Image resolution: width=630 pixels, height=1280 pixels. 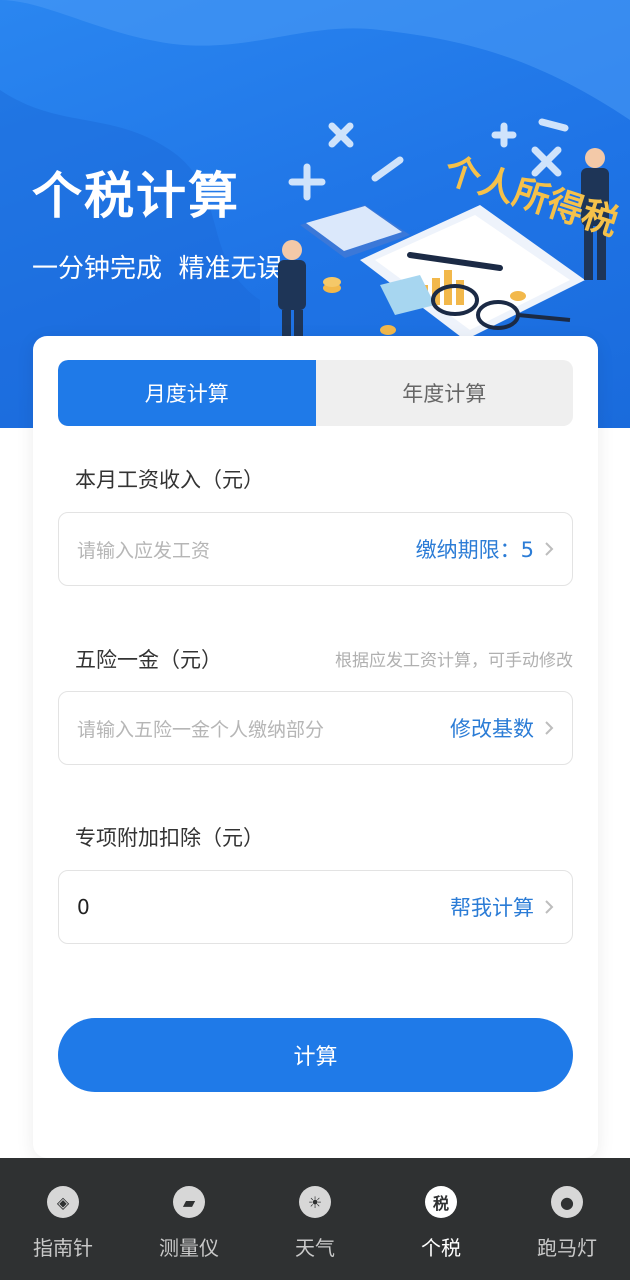 I want to click on tabbar-label-weather: 天气, so click(x=315, y=1248).